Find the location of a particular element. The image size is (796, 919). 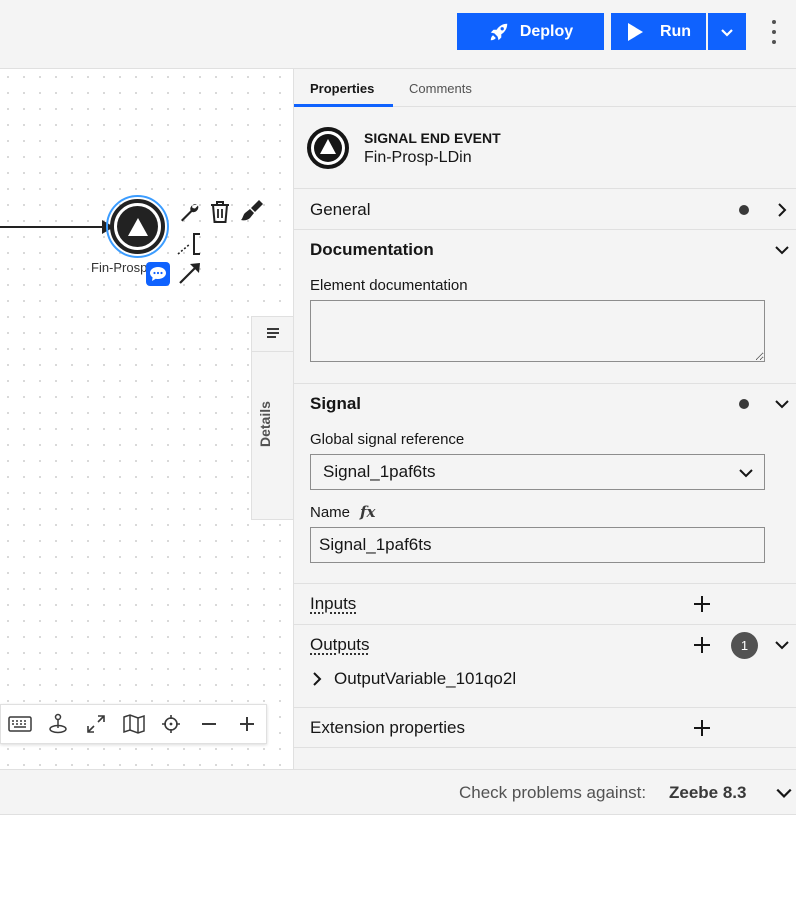

deploy-button: Deploy is located at coordinates (530, 31).